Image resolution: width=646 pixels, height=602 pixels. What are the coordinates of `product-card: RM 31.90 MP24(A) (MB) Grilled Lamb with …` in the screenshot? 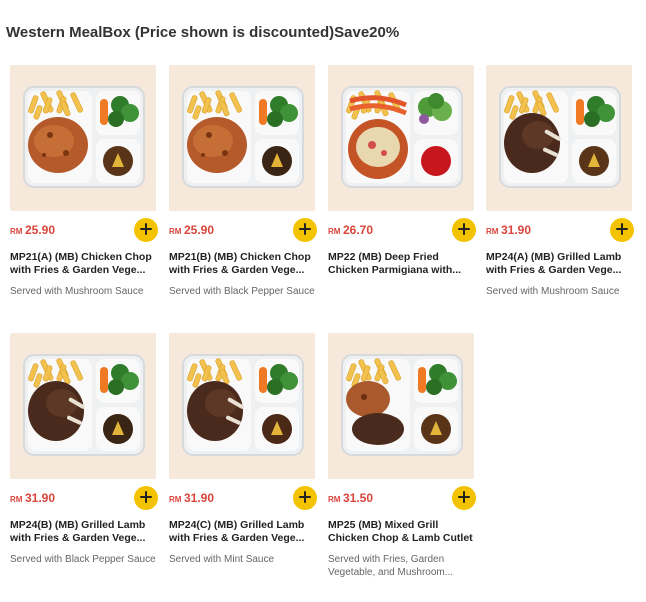 It's located at (560, 181).